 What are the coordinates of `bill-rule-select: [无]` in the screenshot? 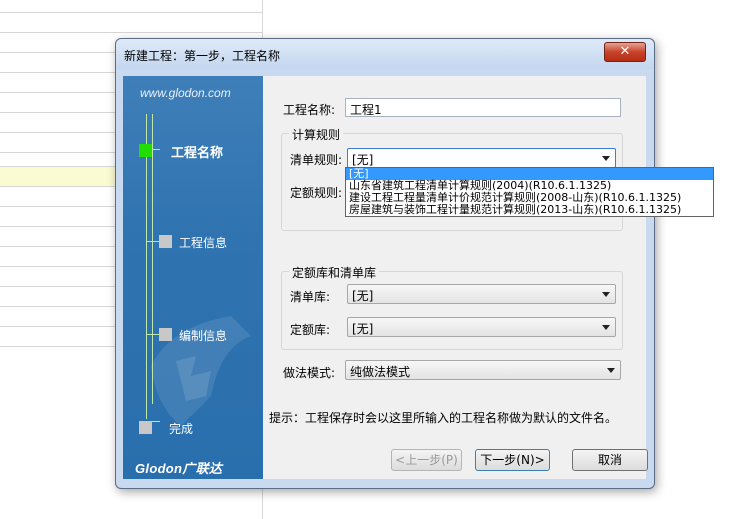 It's located at (481, 158).